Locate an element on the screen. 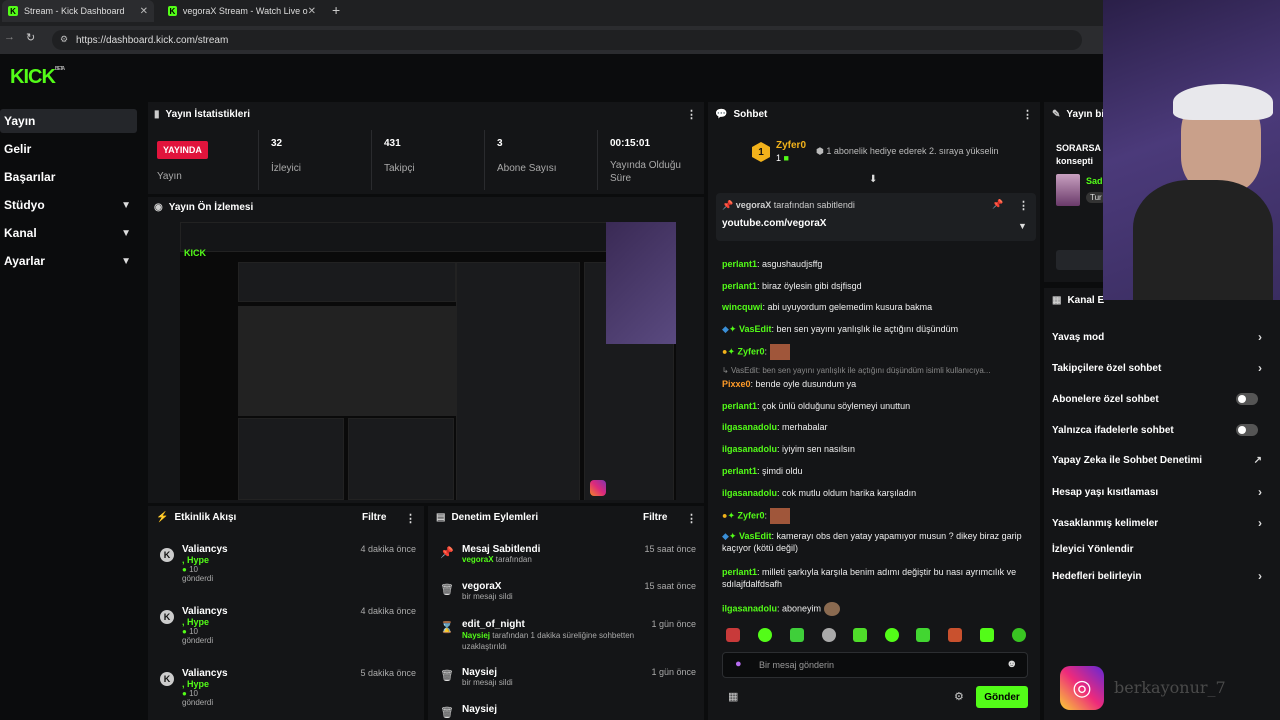  sidebar-item-studyo: Stüdyo ▼ is located at coordinates (68, 205).